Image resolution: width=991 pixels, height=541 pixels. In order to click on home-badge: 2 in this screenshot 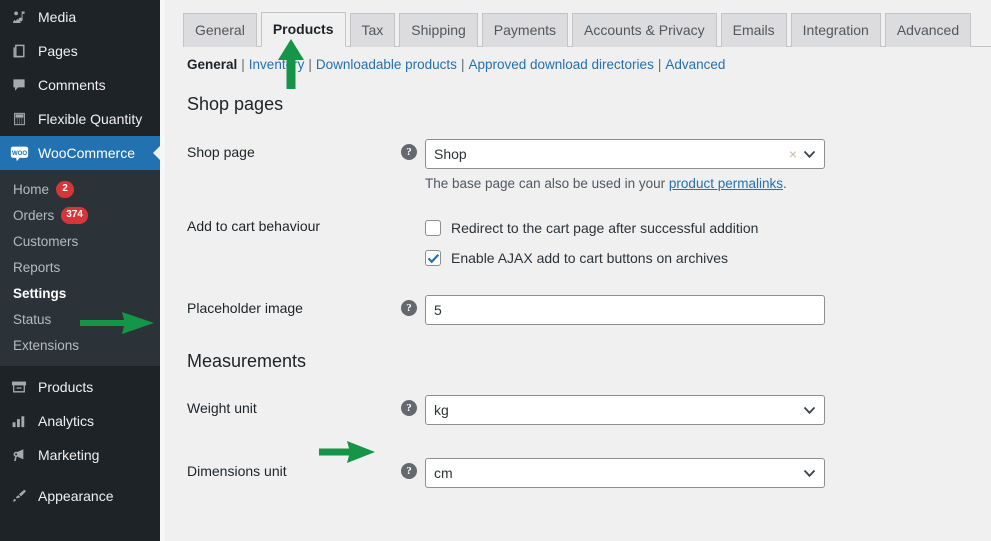, I will do `click(65, 189)`.